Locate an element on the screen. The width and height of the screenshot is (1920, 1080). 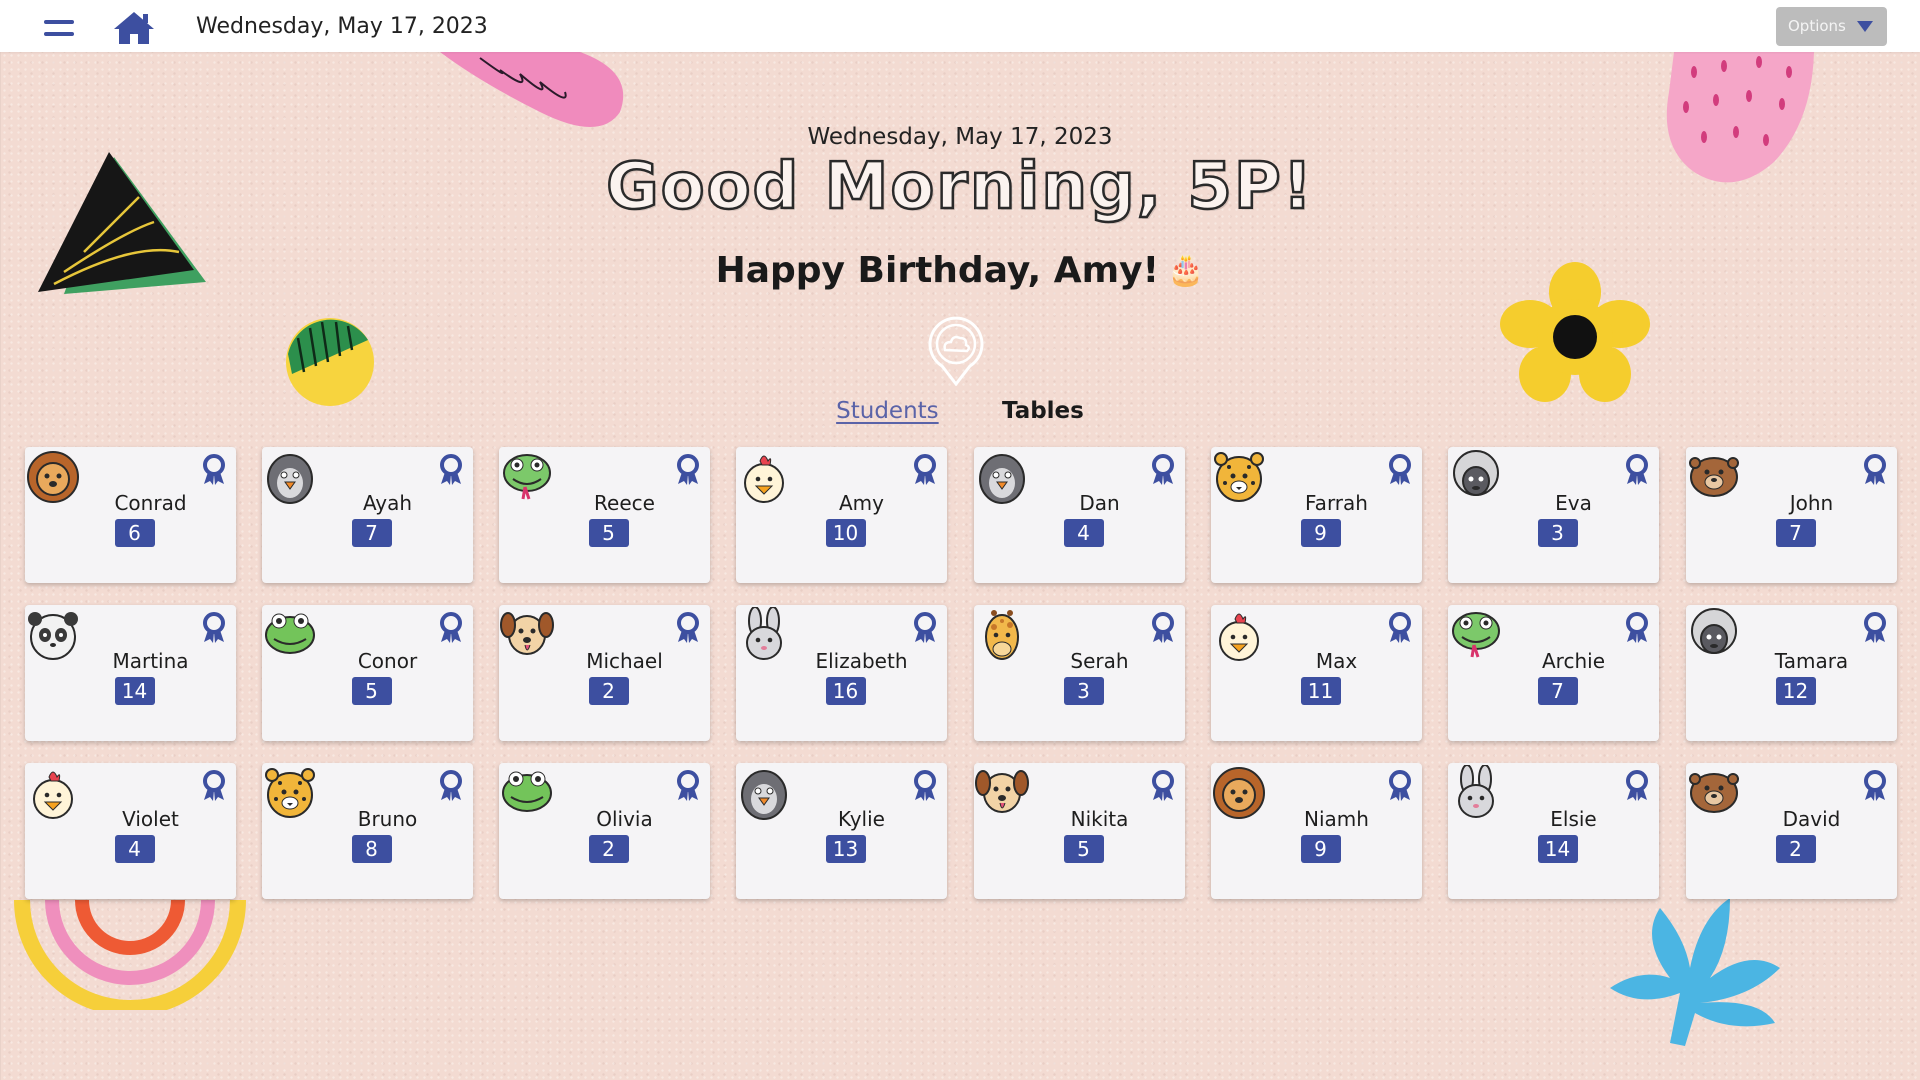
student-name: Tamara is located at coordinates (1811, 661).